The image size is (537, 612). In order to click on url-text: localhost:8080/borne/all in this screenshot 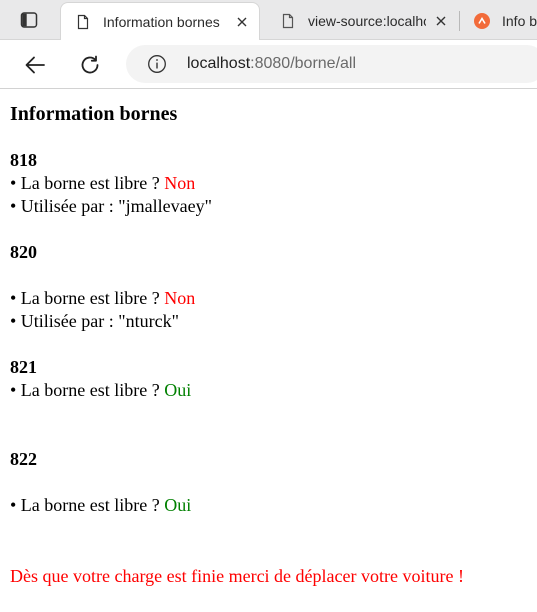, I will do `click(271, 64)`.